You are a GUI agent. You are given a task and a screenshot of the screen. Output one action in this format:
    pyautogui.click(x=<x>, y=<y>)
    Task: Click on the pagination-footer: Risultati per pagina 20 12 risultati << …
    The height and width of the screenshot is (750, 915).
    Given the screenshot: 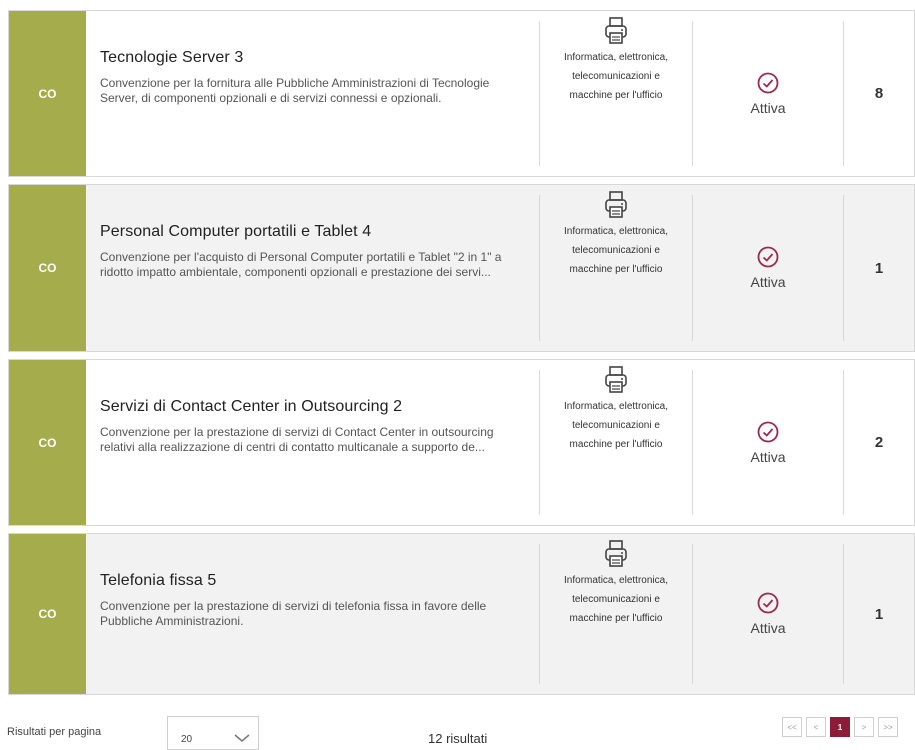 What is the action you would take?
    pyautogui.click(x=457, y=731)
    